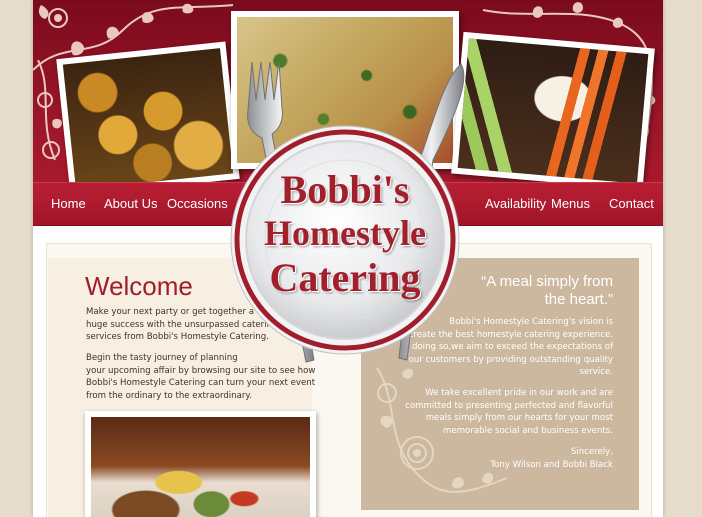 This screenshot has width=702, height=517. I want to click on nav-contact: Contact, so click(631, 203).